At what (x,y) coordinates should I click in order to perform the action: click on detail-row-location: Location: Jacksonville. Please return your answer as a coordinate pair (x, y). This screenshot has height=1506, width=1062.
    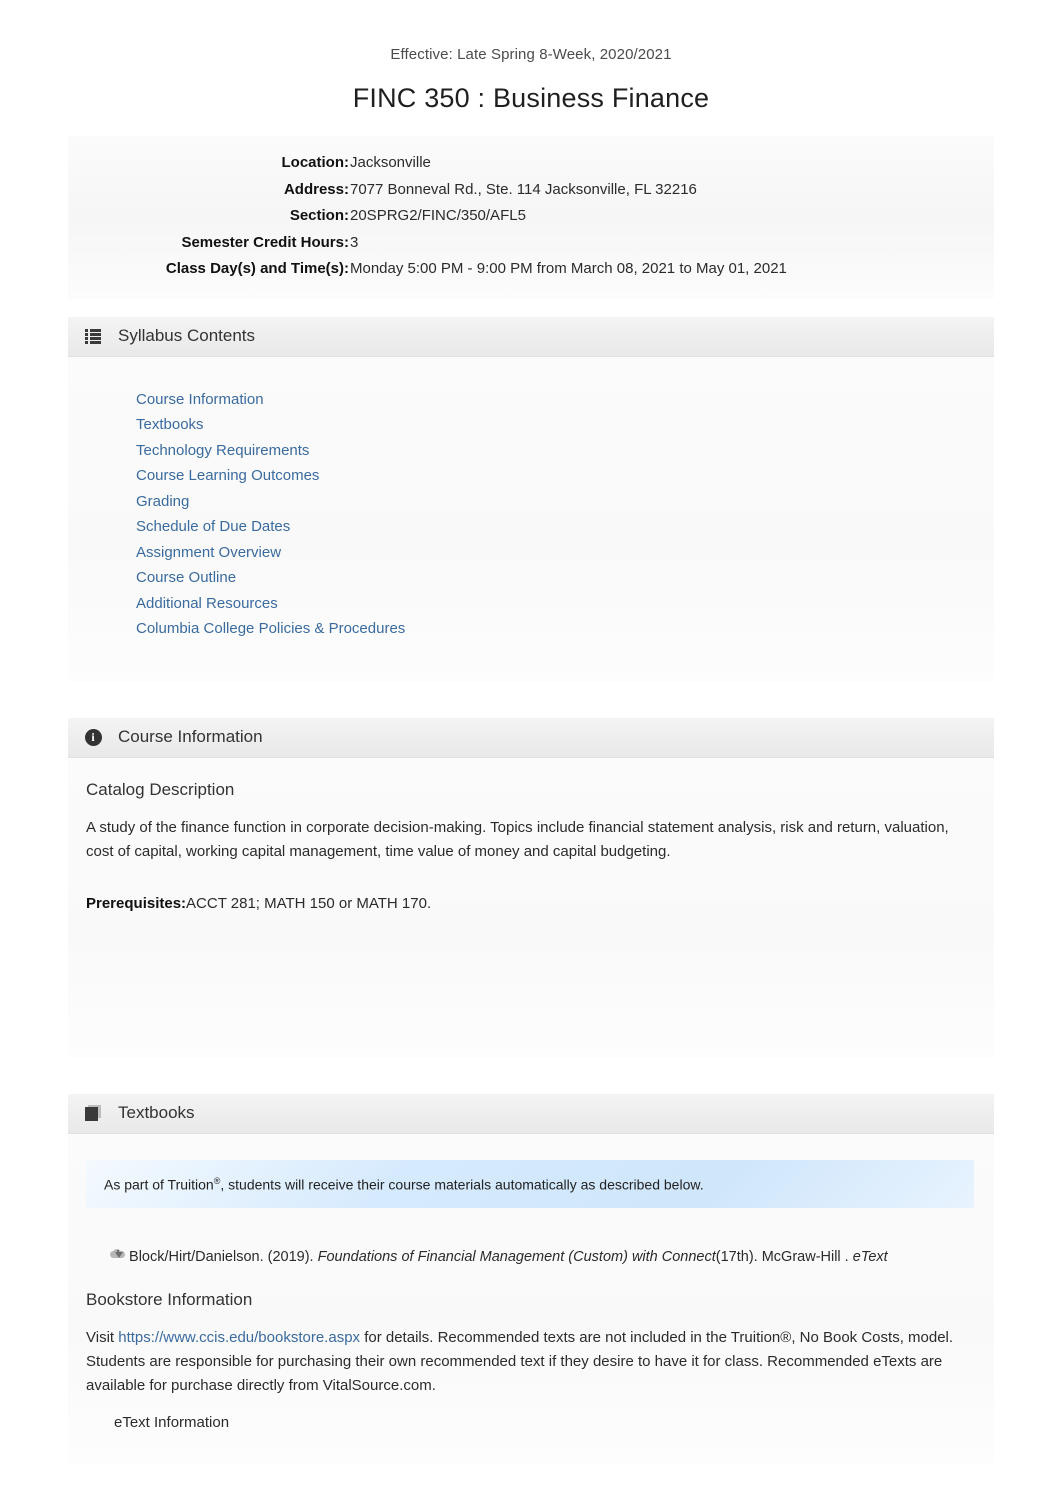
    Looking at the image, I should click on (531, 163).